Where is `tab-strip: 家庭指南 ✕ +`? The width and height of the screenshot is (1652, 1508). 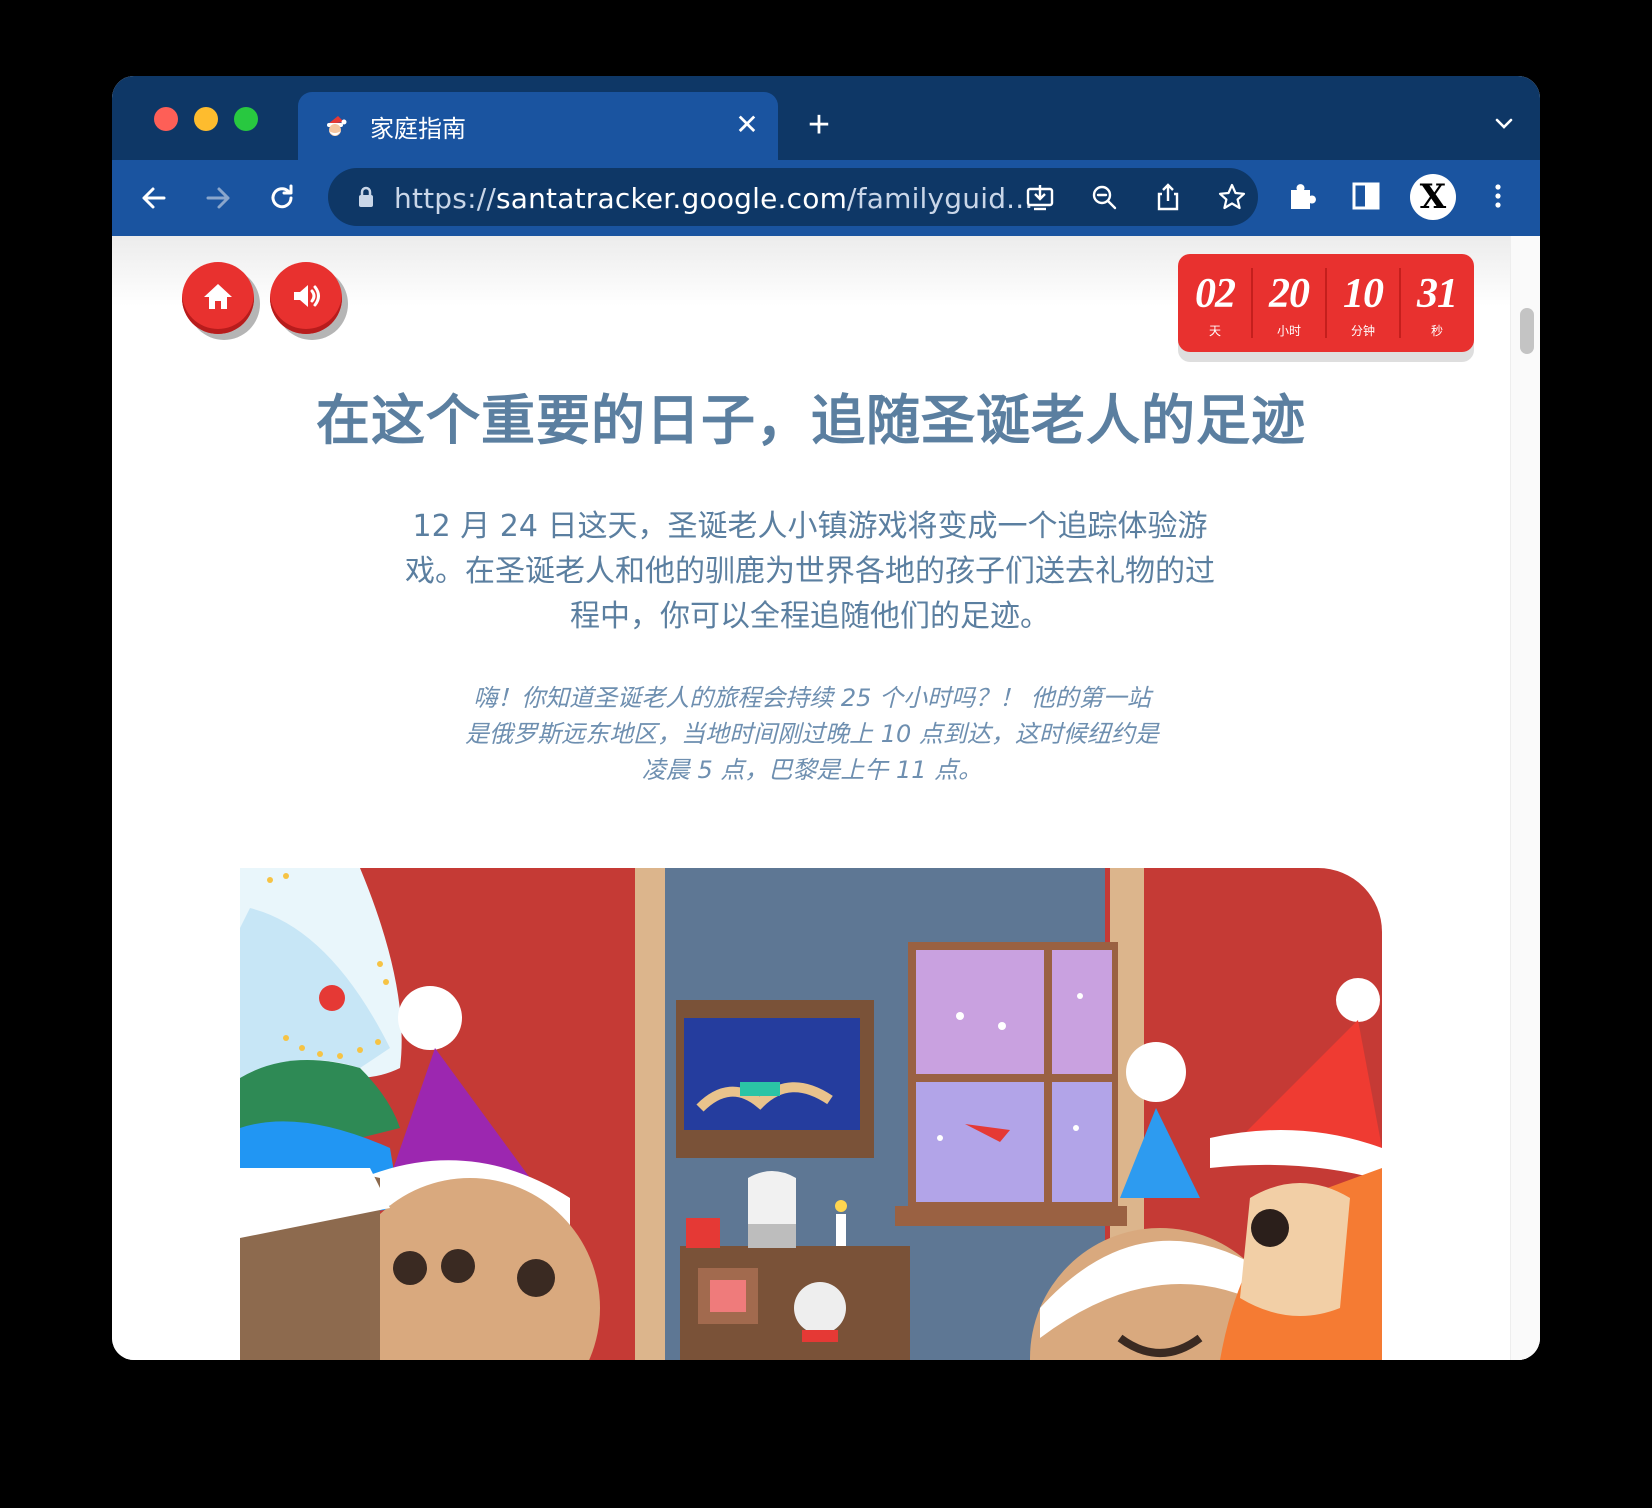
tab-strip: 家庭指南 ✕ + is located at coordinates (826, 118).